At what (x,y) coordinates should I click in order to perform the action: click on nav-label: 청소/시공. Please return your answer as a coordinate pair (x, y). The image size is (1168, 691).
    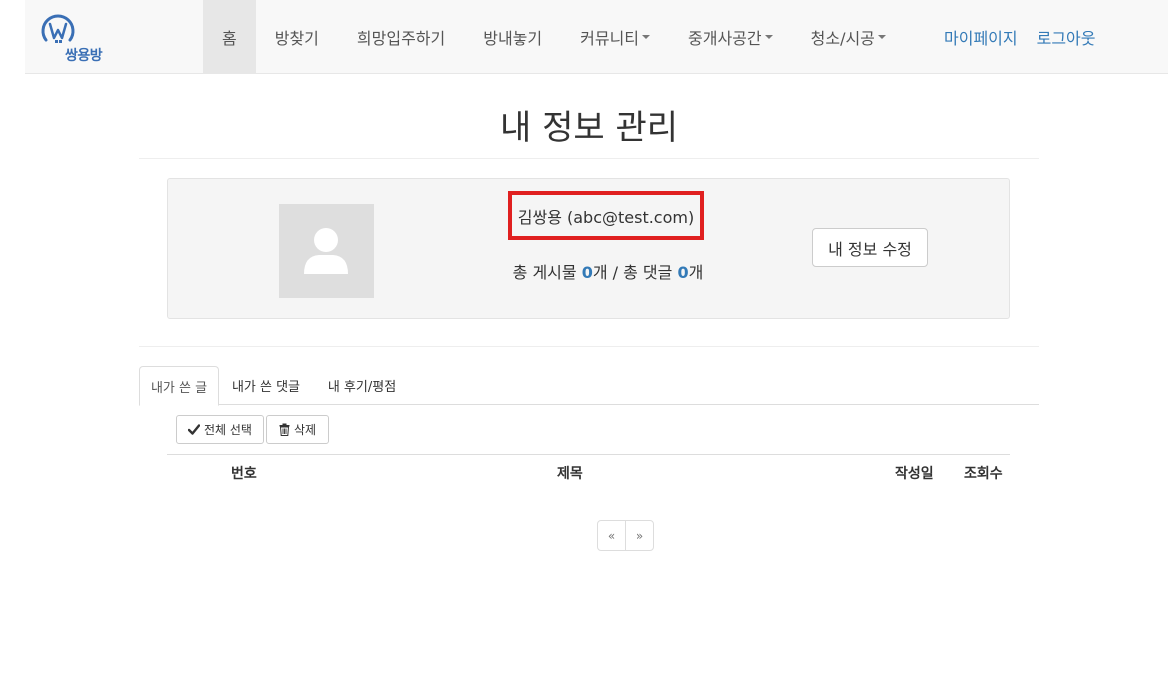
    Looking at the image, I should click on (842, 38).